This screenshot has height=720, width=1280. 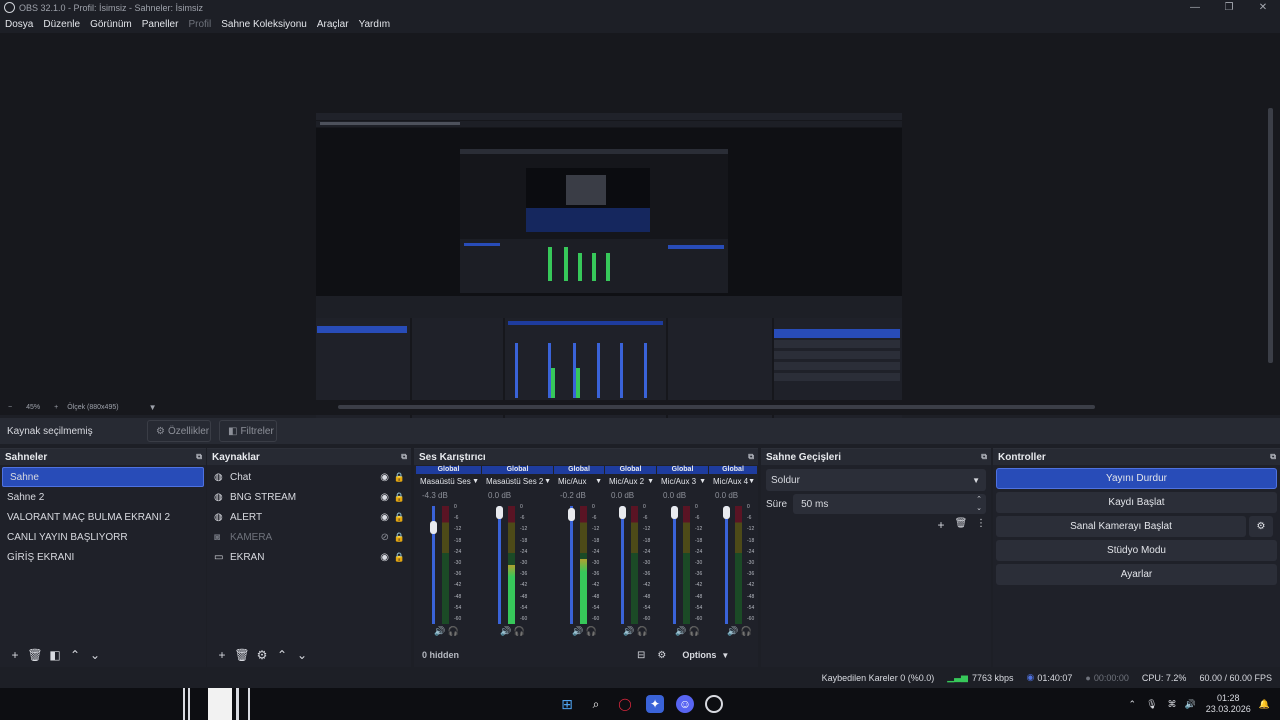 I want to click on obs-taskbar-icon, so click(x=714, y=704).